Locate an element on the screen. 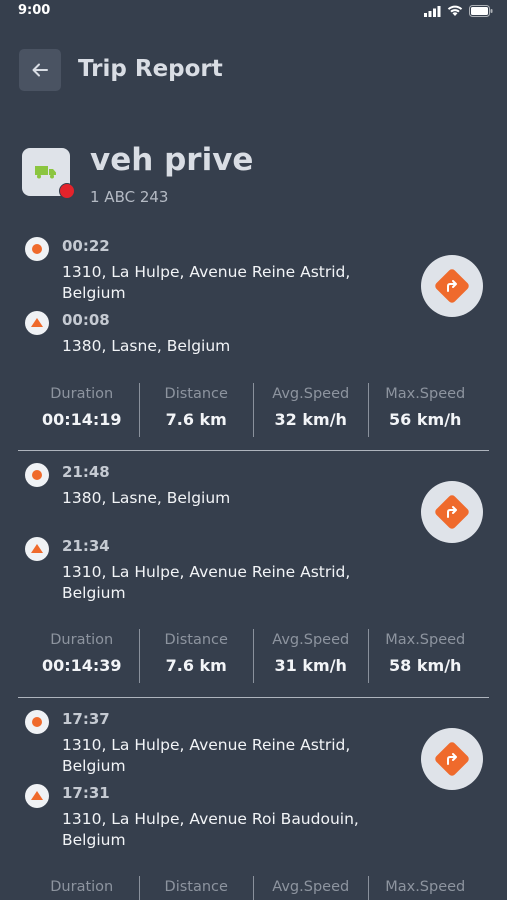  stat-avg-speed: Avg.Speed 32 km/h is located at coordinates (310, 410).